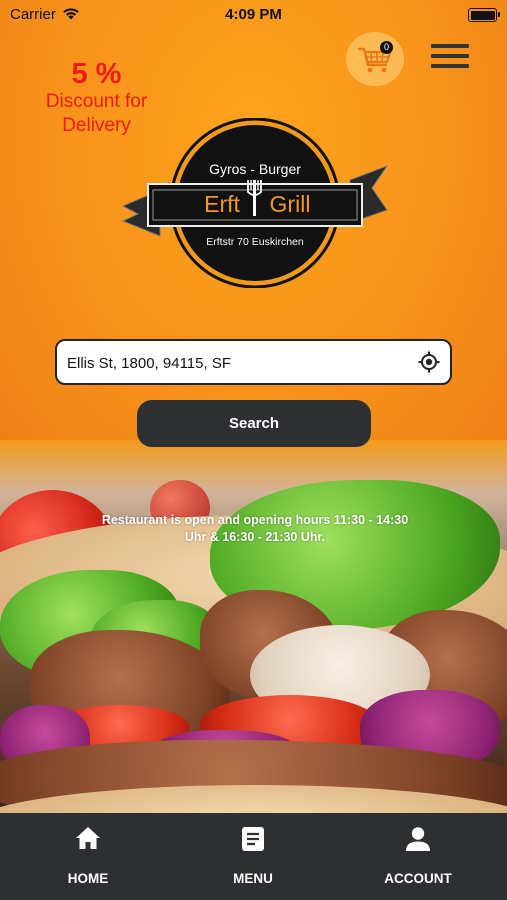  I want to click on cart-count-badge: 0, so click(386, 47).